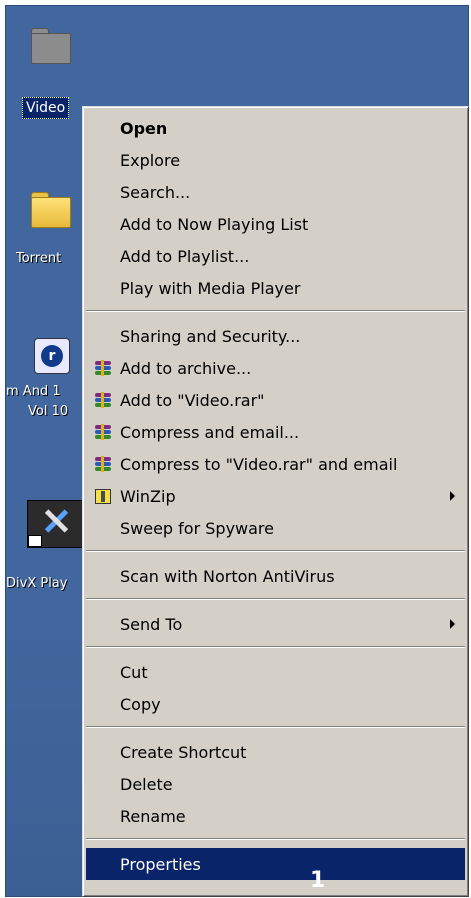 Image resolution: width=471 pixels, height=898 pixels. What do you see at coordinates (39, 258) in the screenshot?
I see `desktop-icon-label-torrent: Torrent` at bounding box center [39, 258].